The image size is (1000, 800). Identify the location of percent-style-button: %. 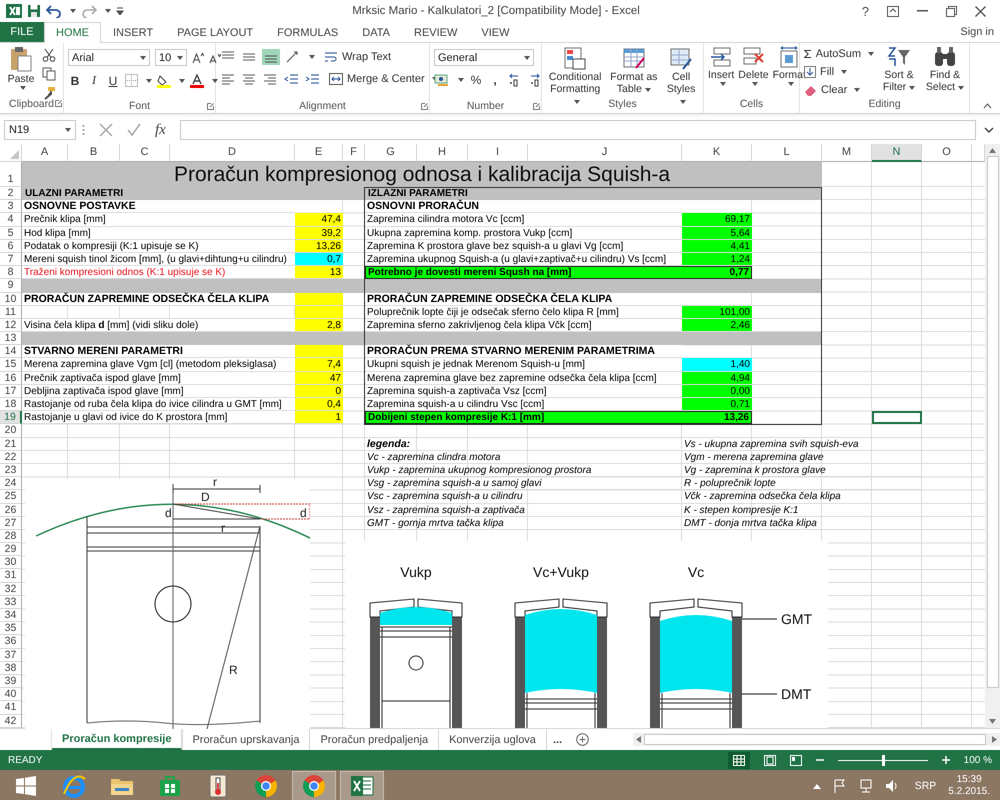
(476, 80).